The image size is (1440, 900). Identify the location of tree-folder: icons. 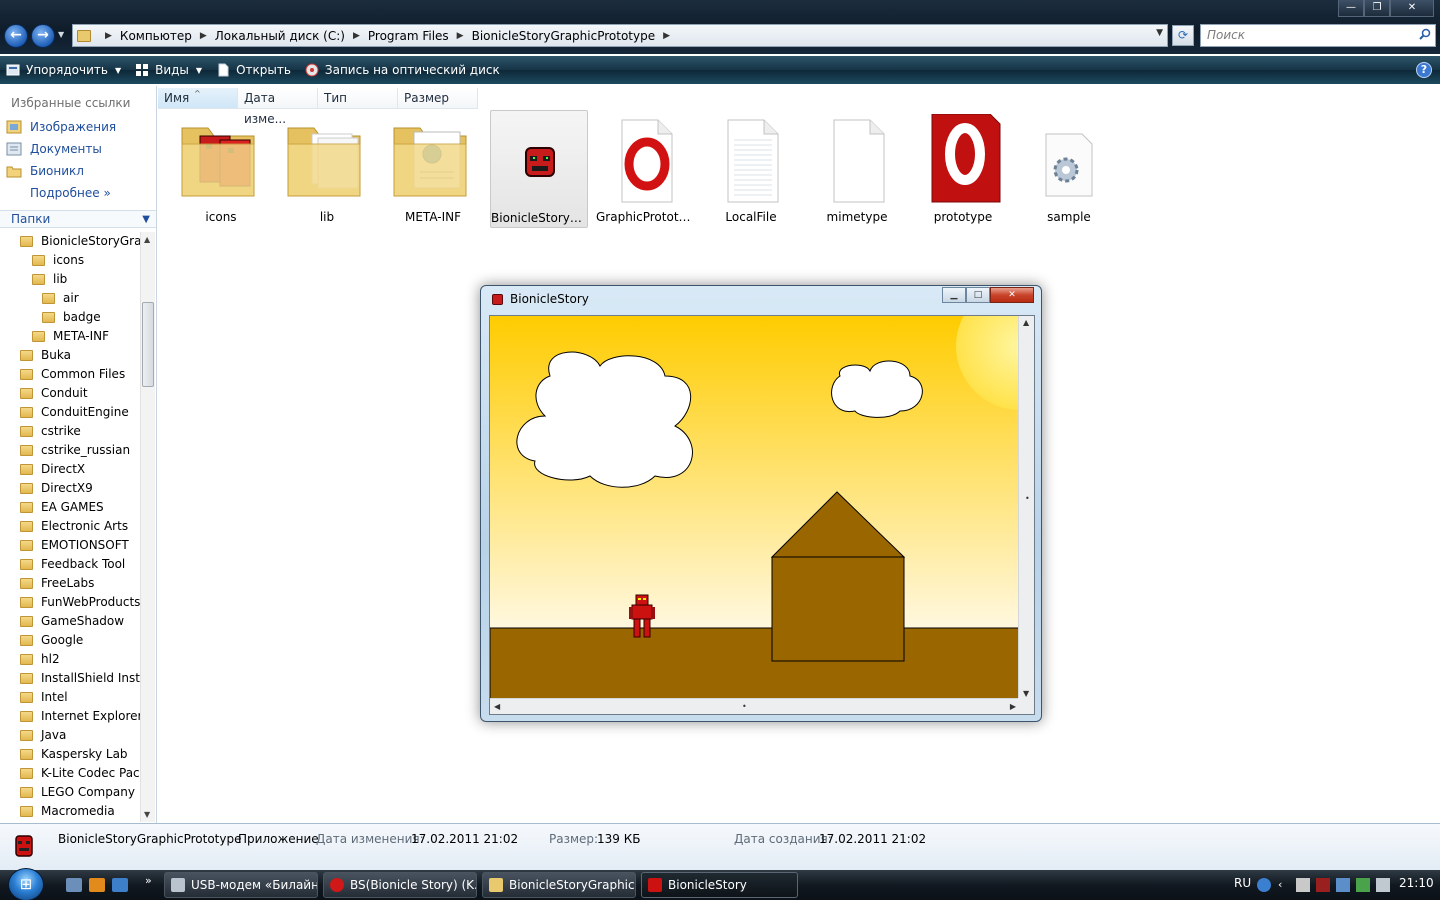
(58, 260).